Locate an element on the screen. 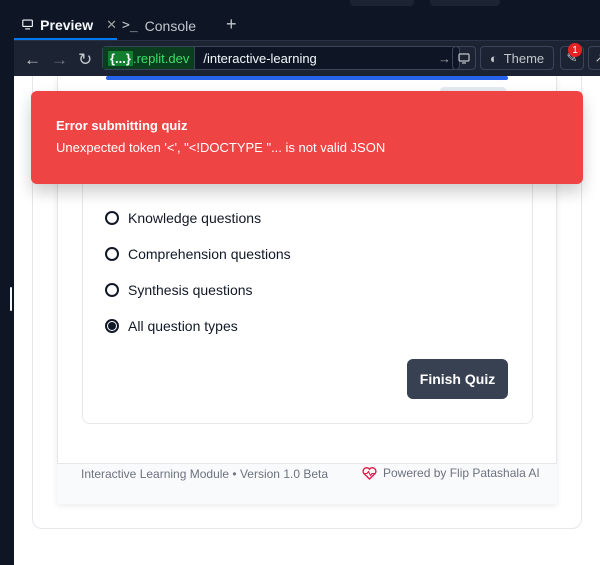 The width and height of the screenshot is (600, 565). tab-bar: Preview ✕ >_ Console + is located at coordinates (300, 20).